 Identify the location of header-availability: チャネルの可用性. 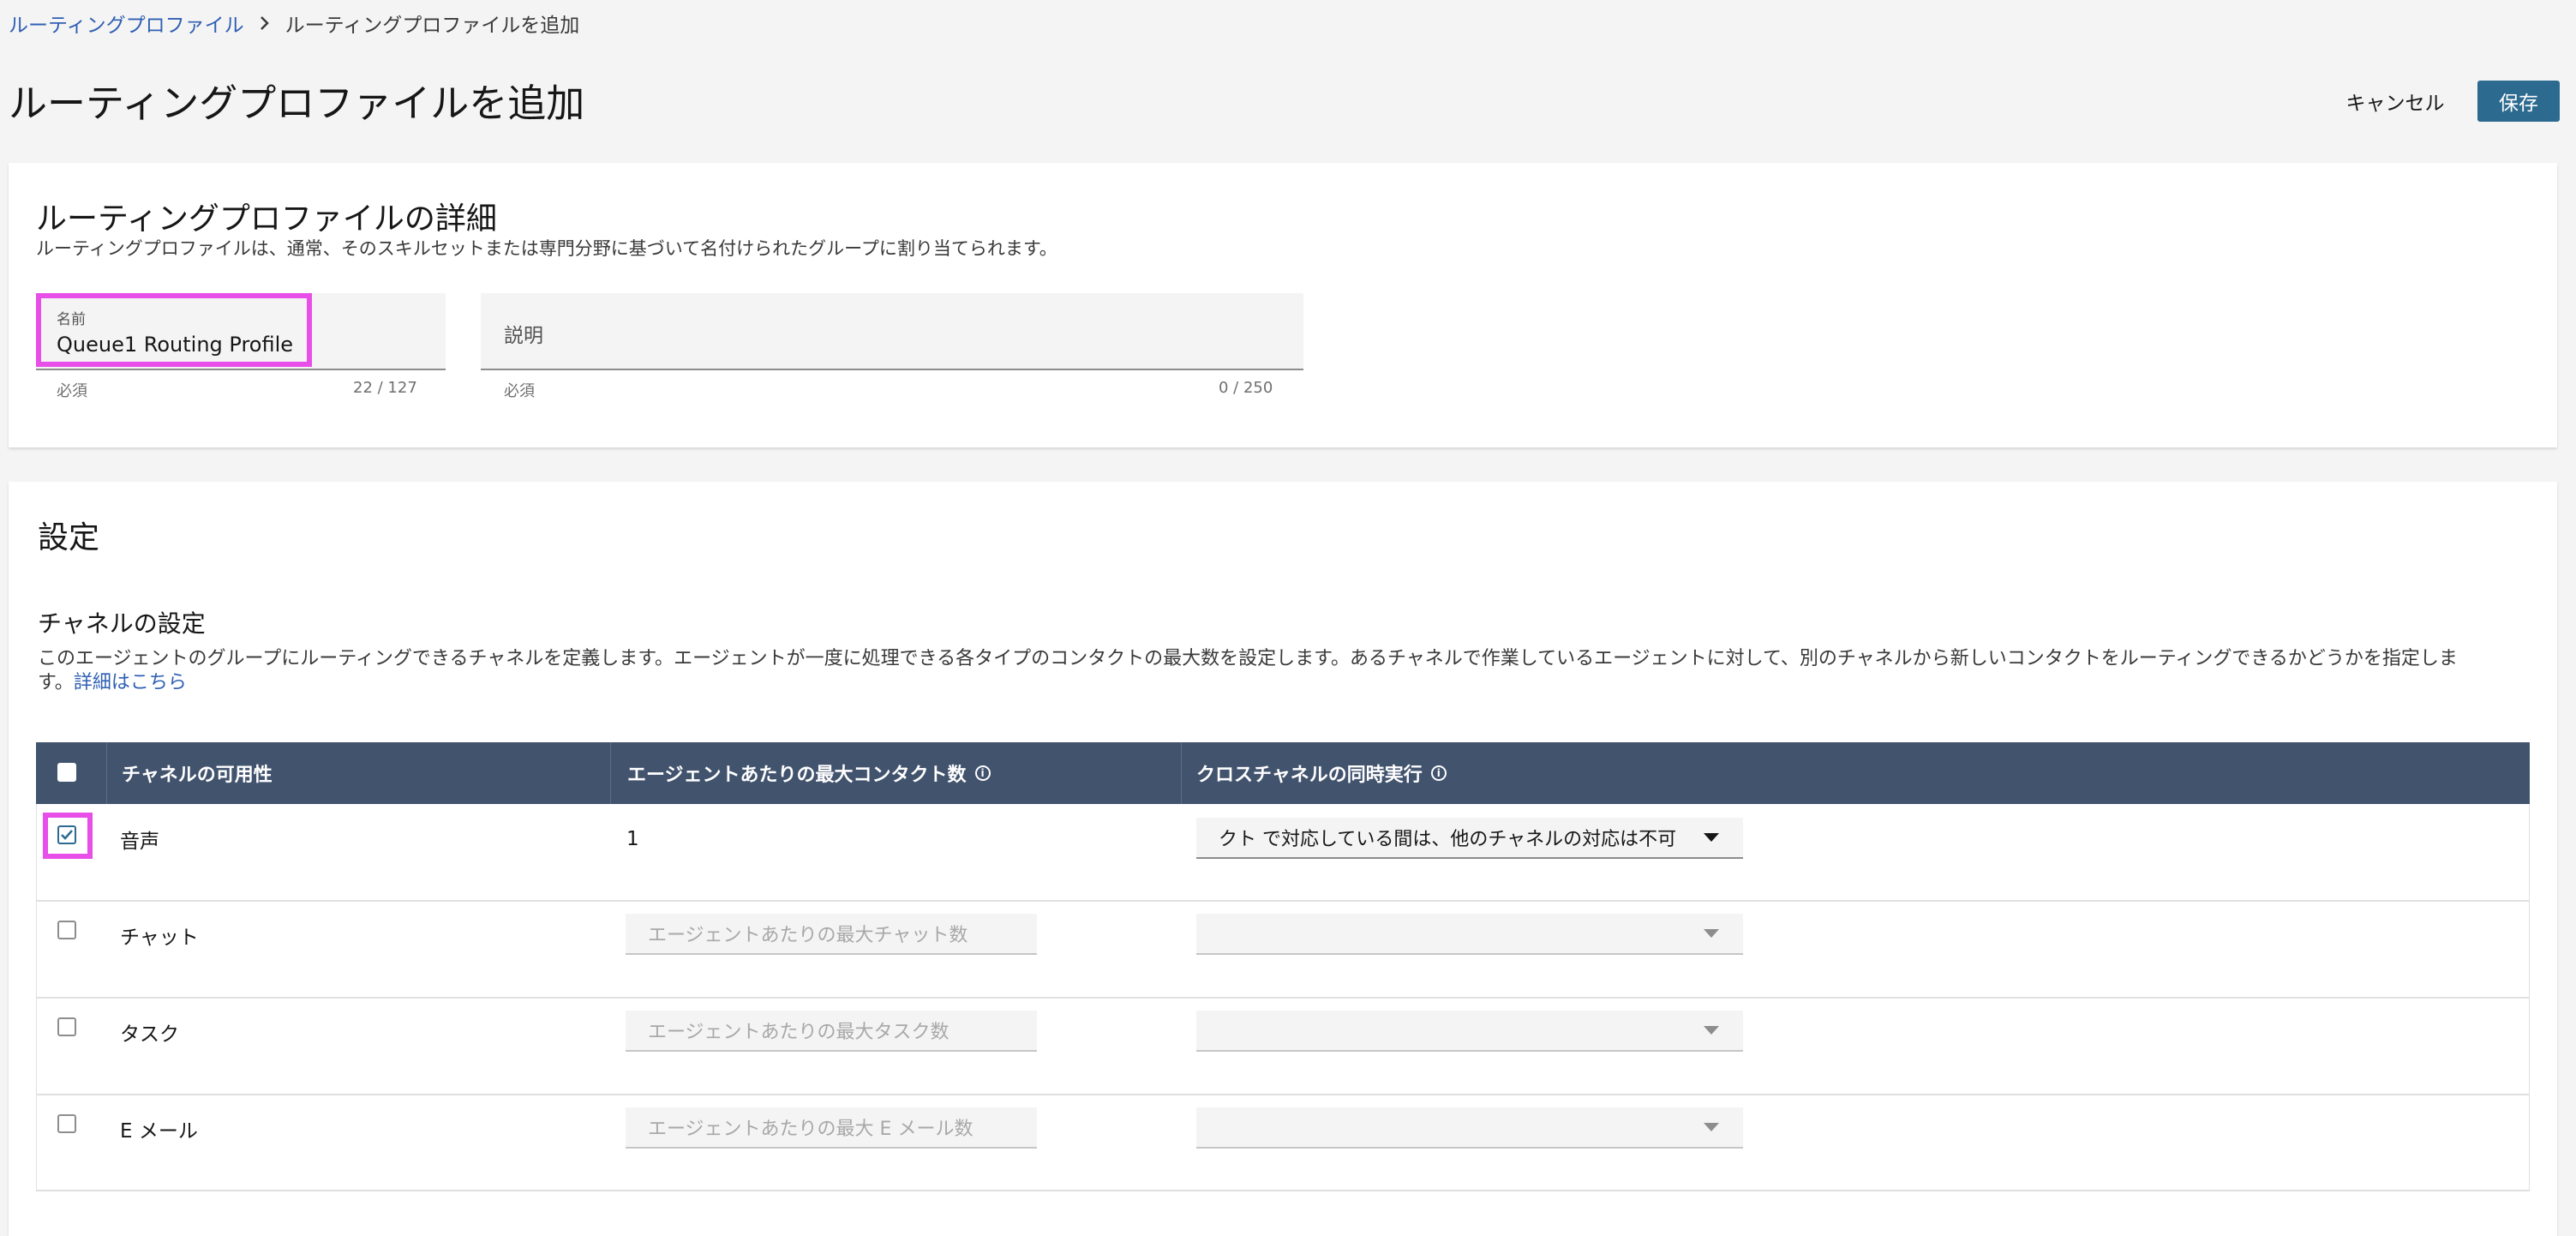
(197, 775).